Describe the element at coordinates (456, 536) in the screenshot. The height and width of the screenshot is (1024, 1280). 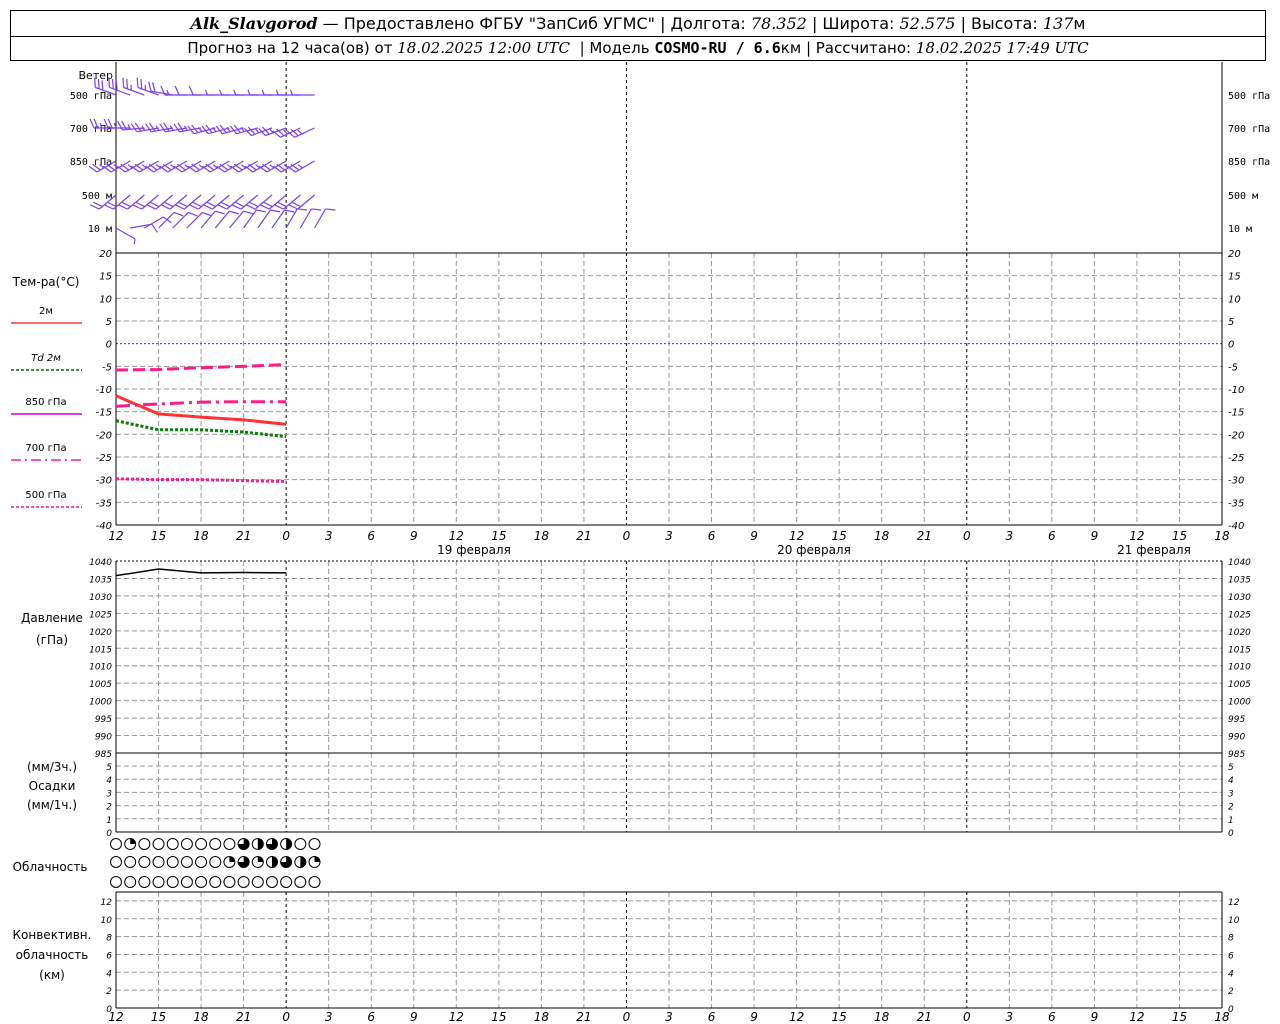
I see `time-tick-label: 12` at that location.